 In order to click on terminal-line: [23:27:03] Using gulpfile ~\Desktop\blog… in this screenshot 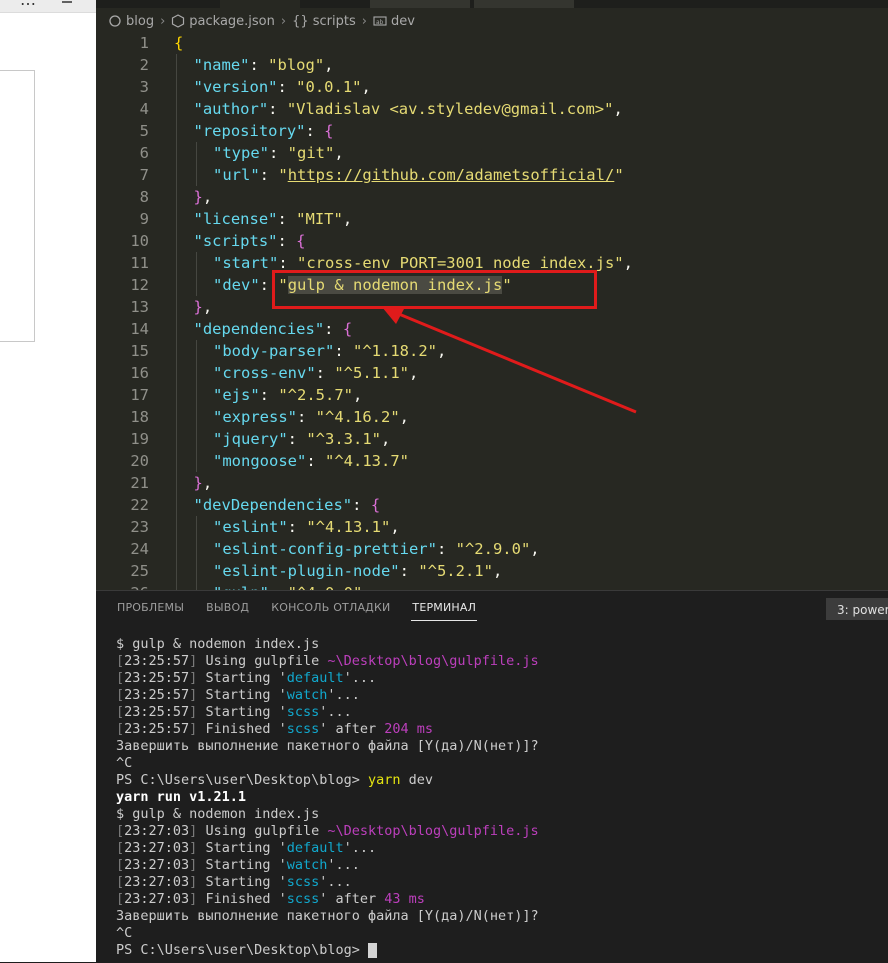, I will do `click(327, 831)`.